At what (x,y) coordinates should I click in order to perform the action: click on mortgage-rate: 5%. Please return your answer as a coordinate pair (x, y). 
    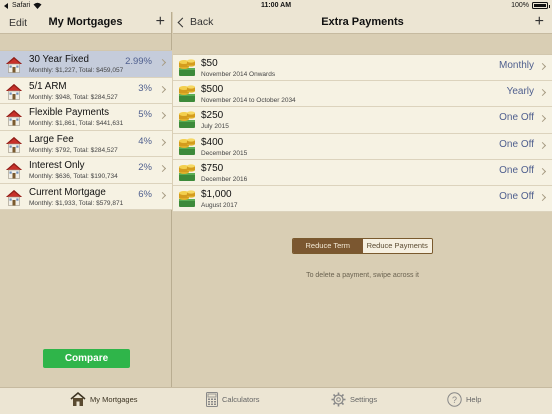
    Looking at the image, I should click on (145, 114).